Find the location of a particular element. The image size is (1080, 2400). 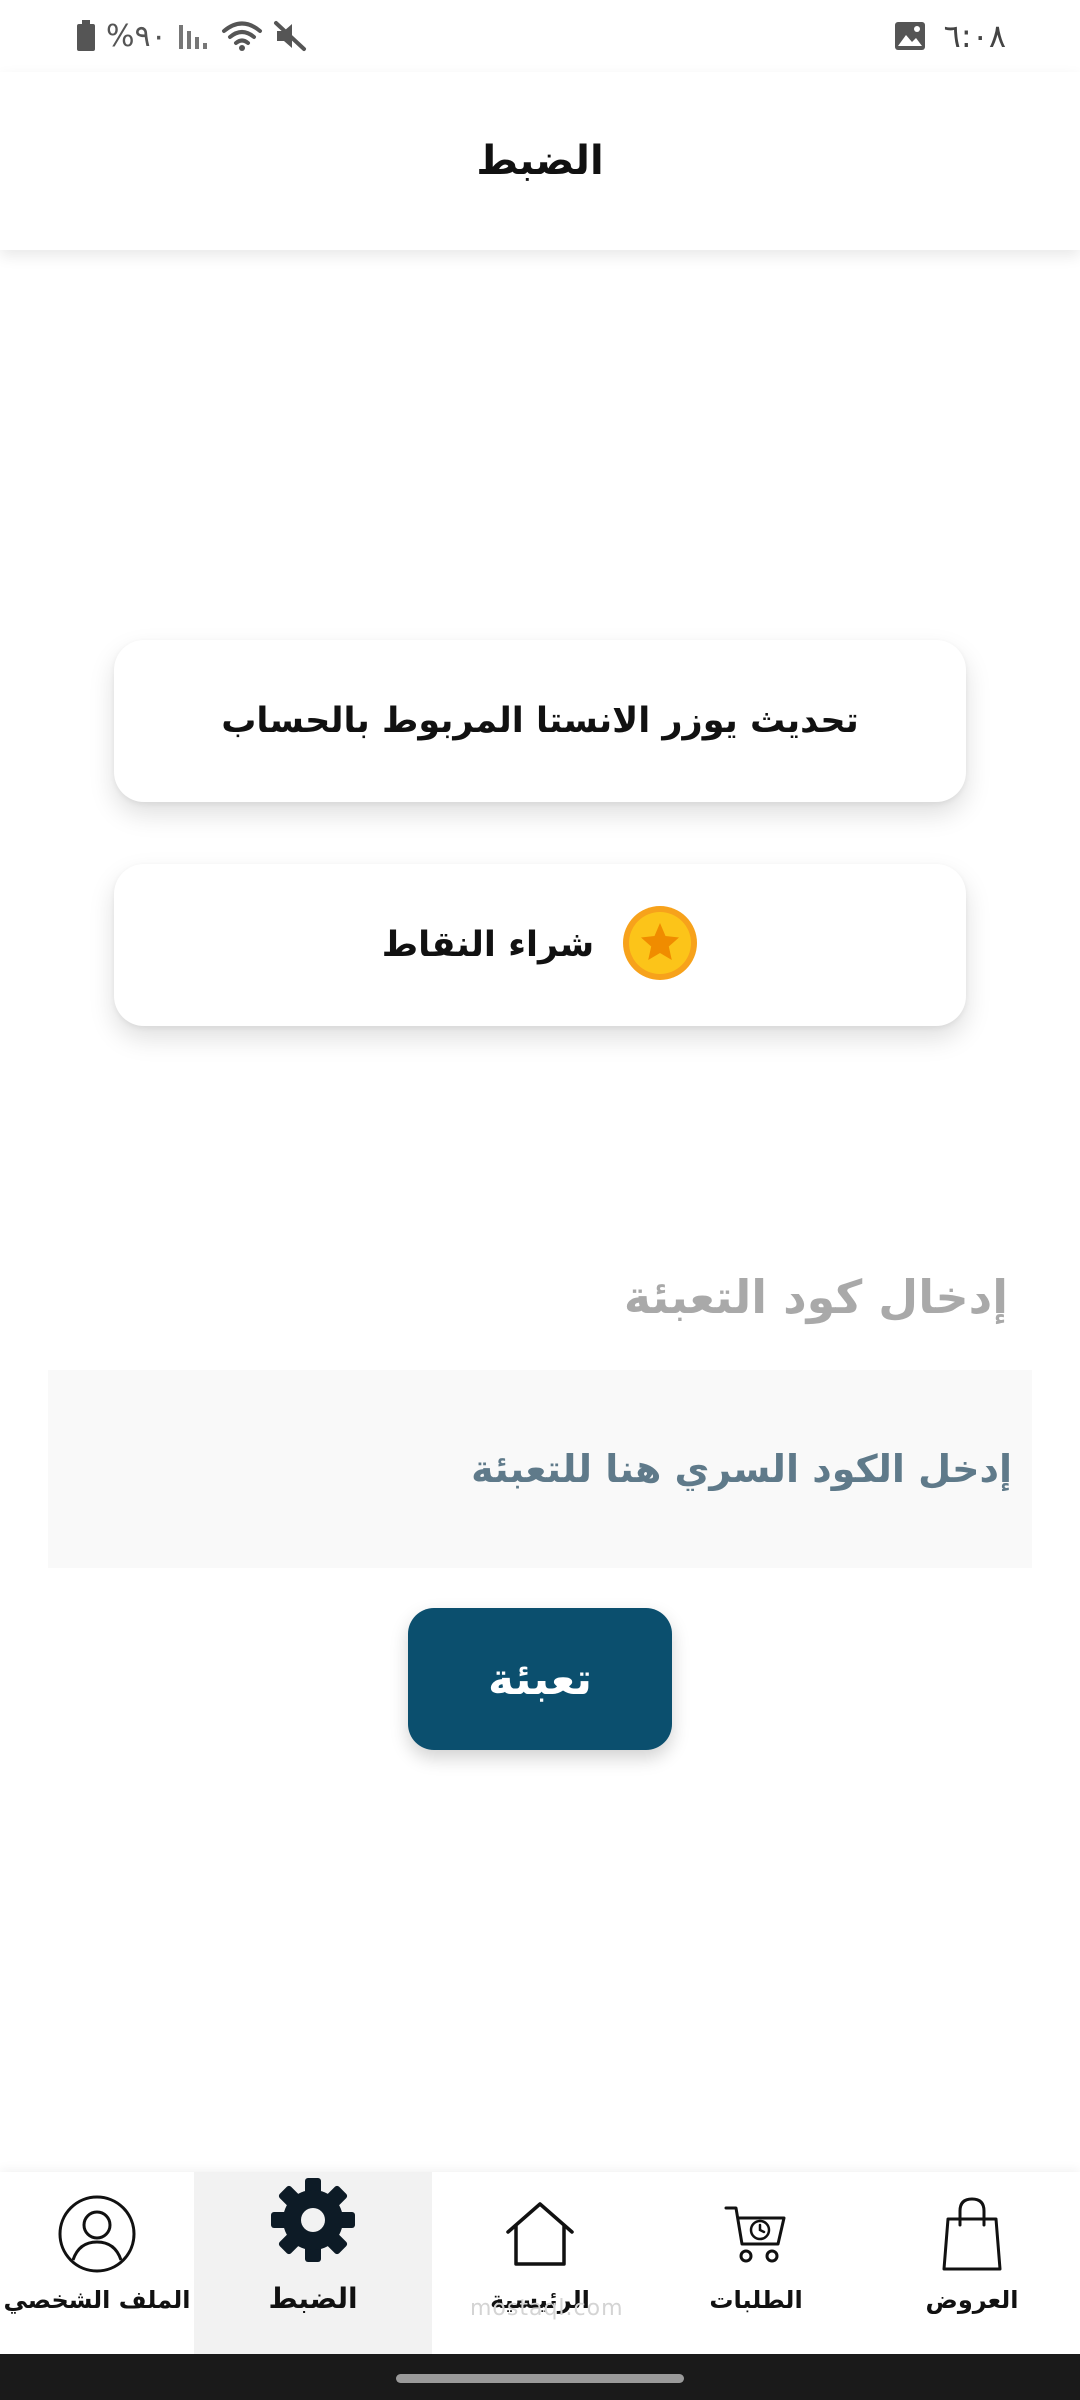

battery-icon is located at coordinates (86, 36).